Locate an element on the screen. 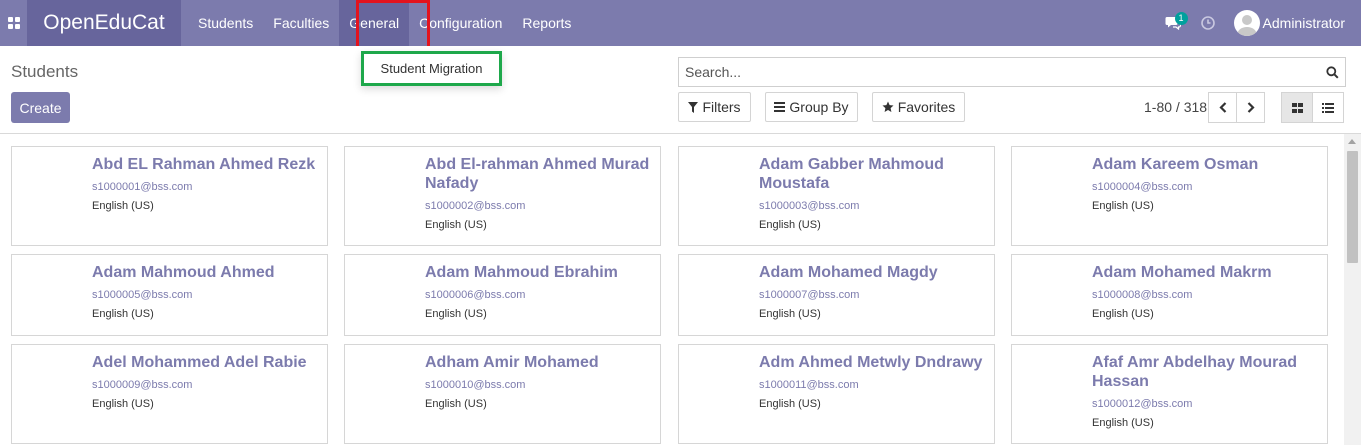 This screenshot has height=445, width=1361. pager-previous-button is located at coordinates (1222, 107).